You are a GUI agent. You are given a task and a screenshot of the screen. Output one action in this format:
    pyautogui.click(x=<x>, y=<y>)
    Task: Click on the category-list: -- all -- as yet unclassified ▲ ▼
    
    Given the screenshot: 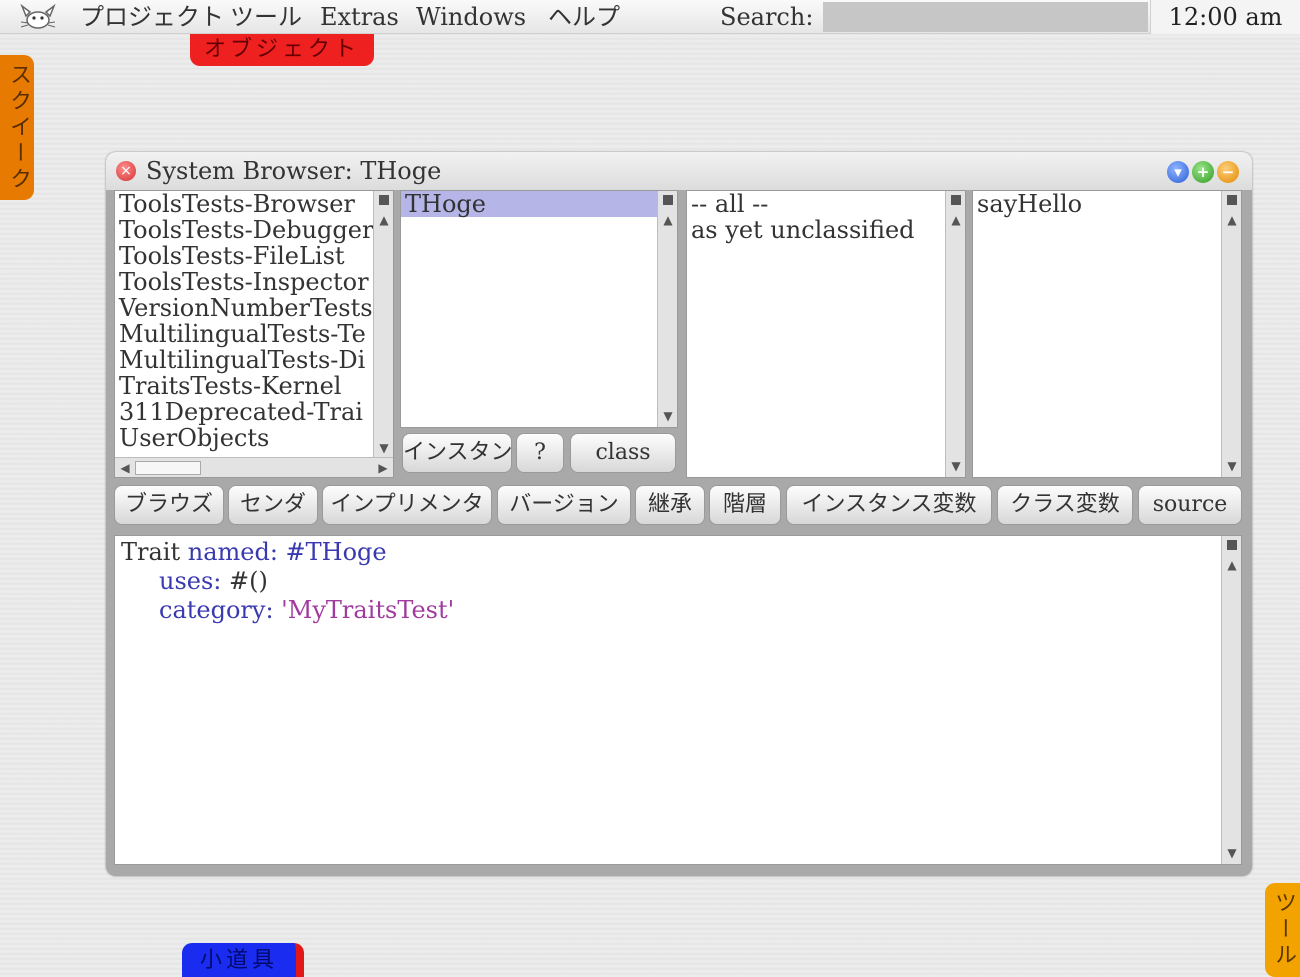 What is the action you would take?
    pyautogui.click(x=826, y=334)
    